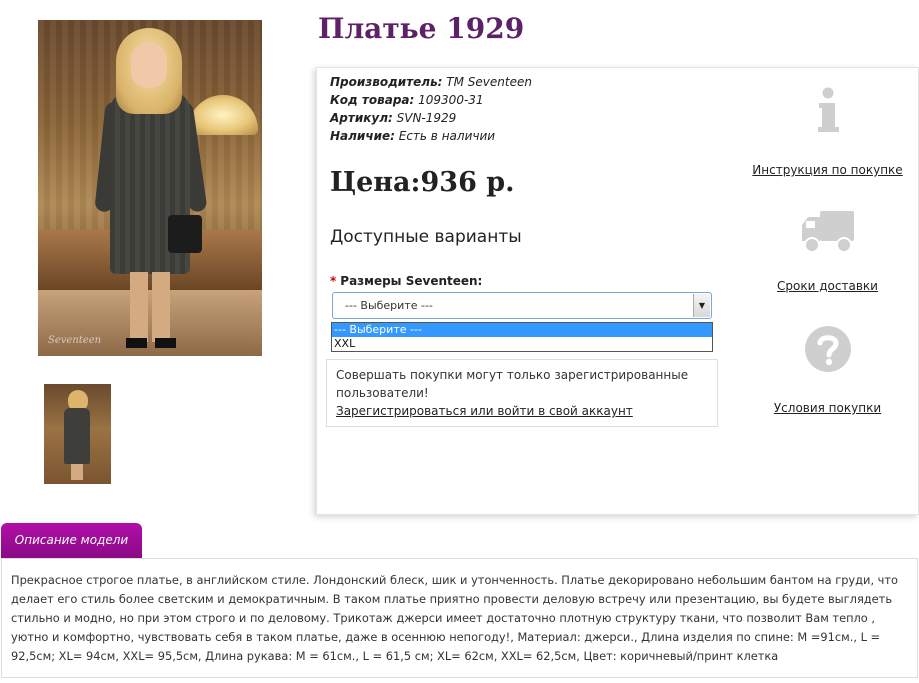 The image size is (919, 683). I want to click on thumb-model-dress, so click(77, 436).